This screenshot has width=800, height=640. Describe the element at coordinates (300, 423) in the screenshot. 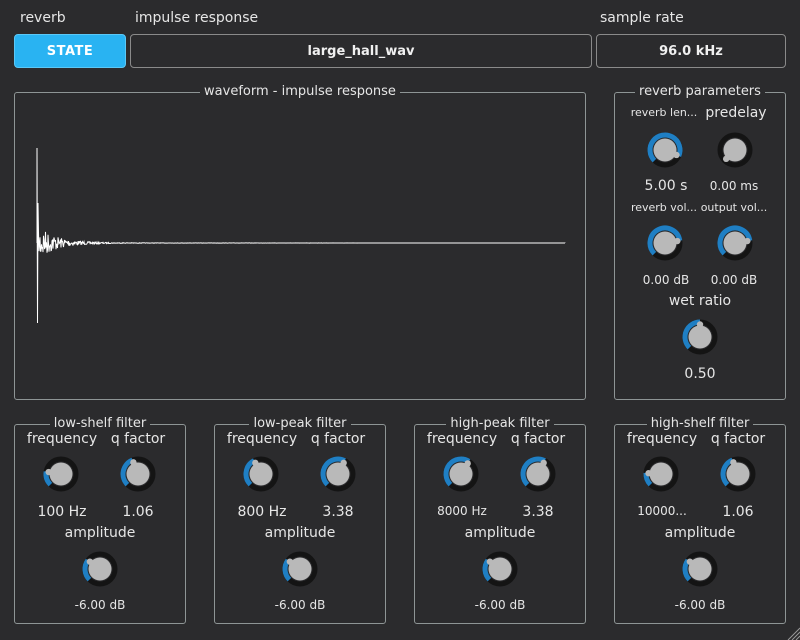

I see `filter-title: low-peak filter` at that location.